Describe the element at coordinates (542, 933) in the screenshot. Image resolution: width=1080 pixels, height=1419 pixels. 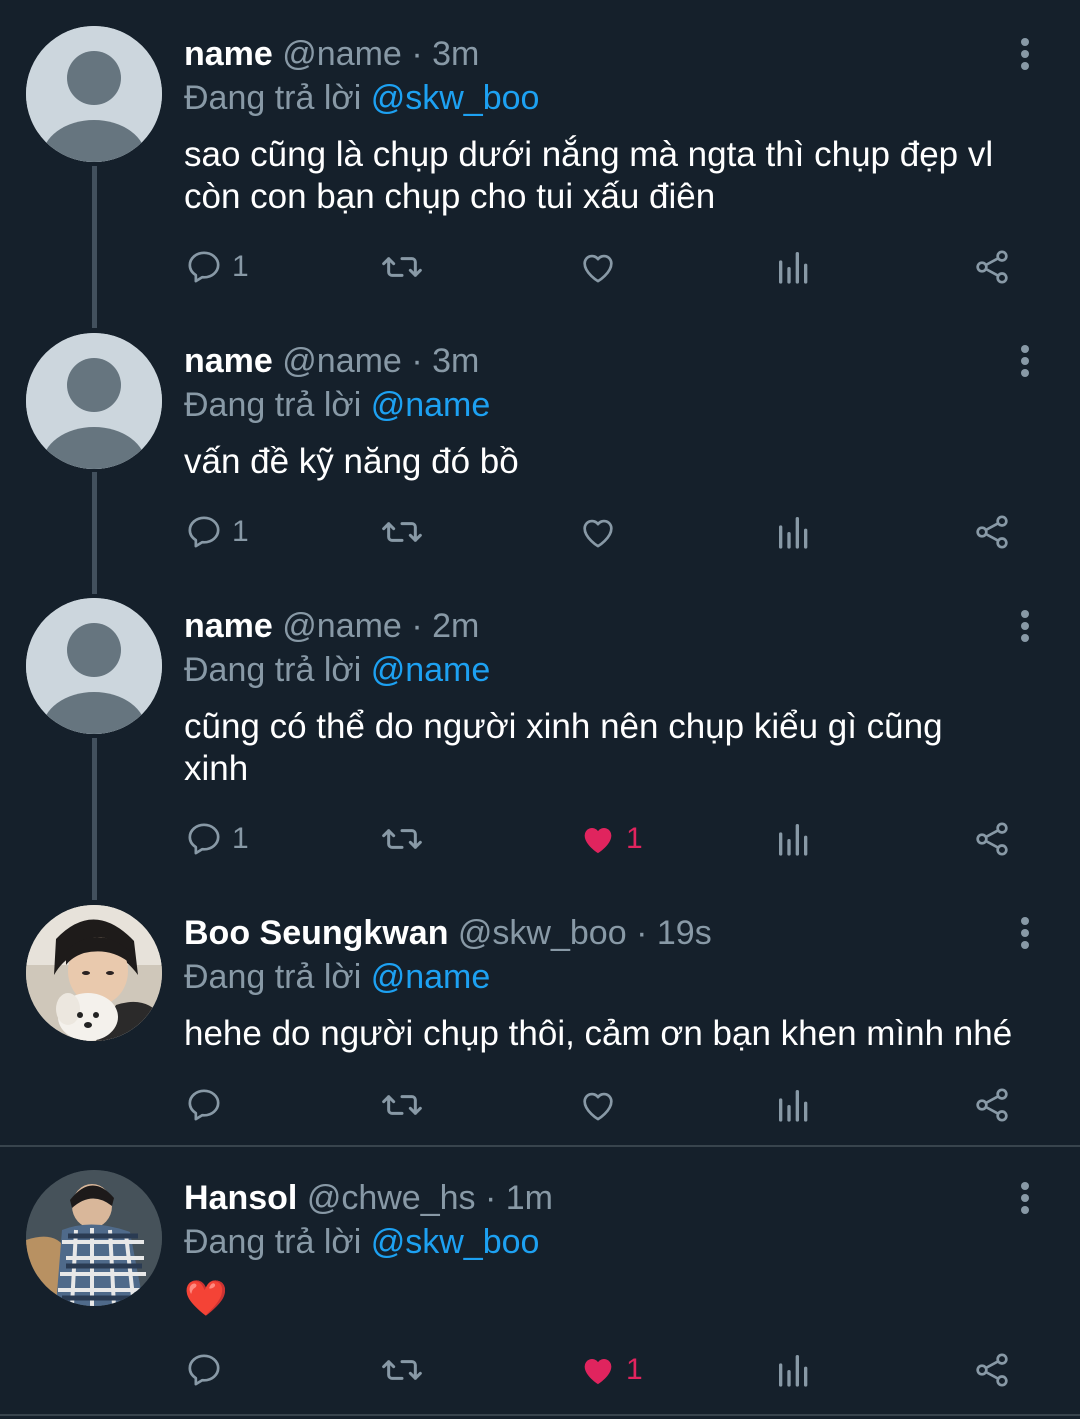
I see `handle: @skw_boo` at that location.